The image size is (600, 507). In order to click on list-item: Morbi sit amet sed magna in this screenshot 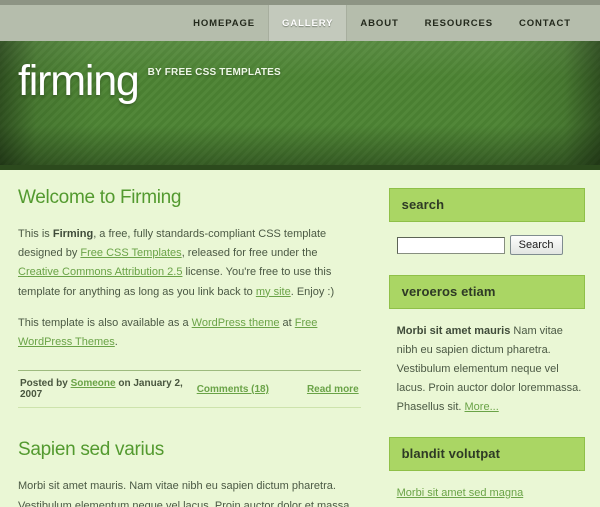, I will do `click(490, 494)`.